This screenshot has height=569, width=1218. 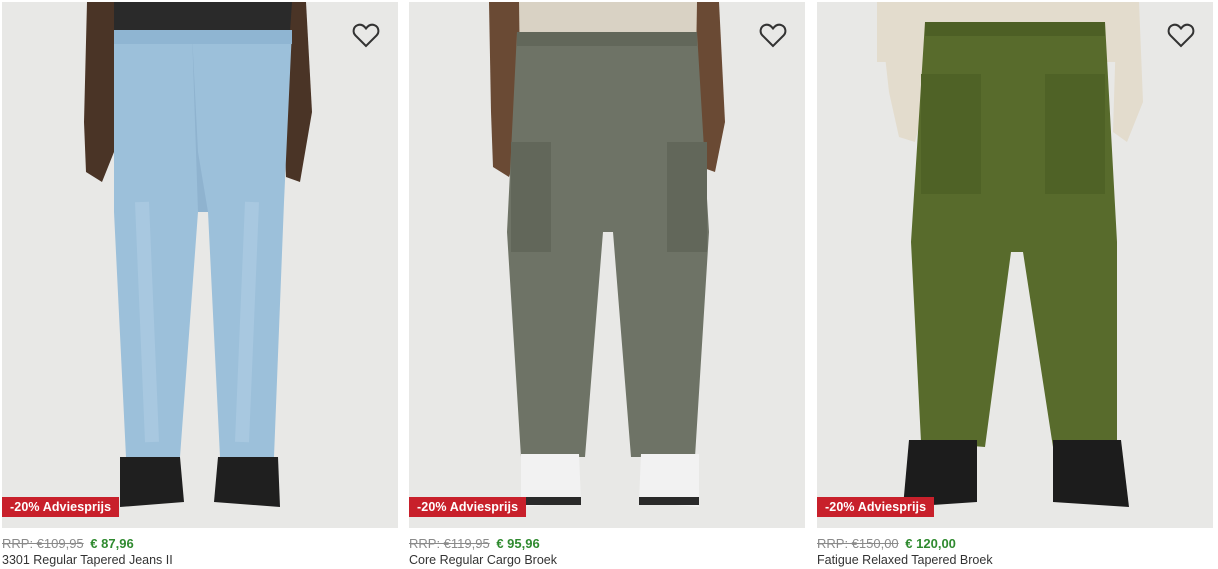 What do you see at coordinates (43, 543) in the screenshot?
I see `rrp-price: RRP: €109,95` at bounding box center [43, 543].